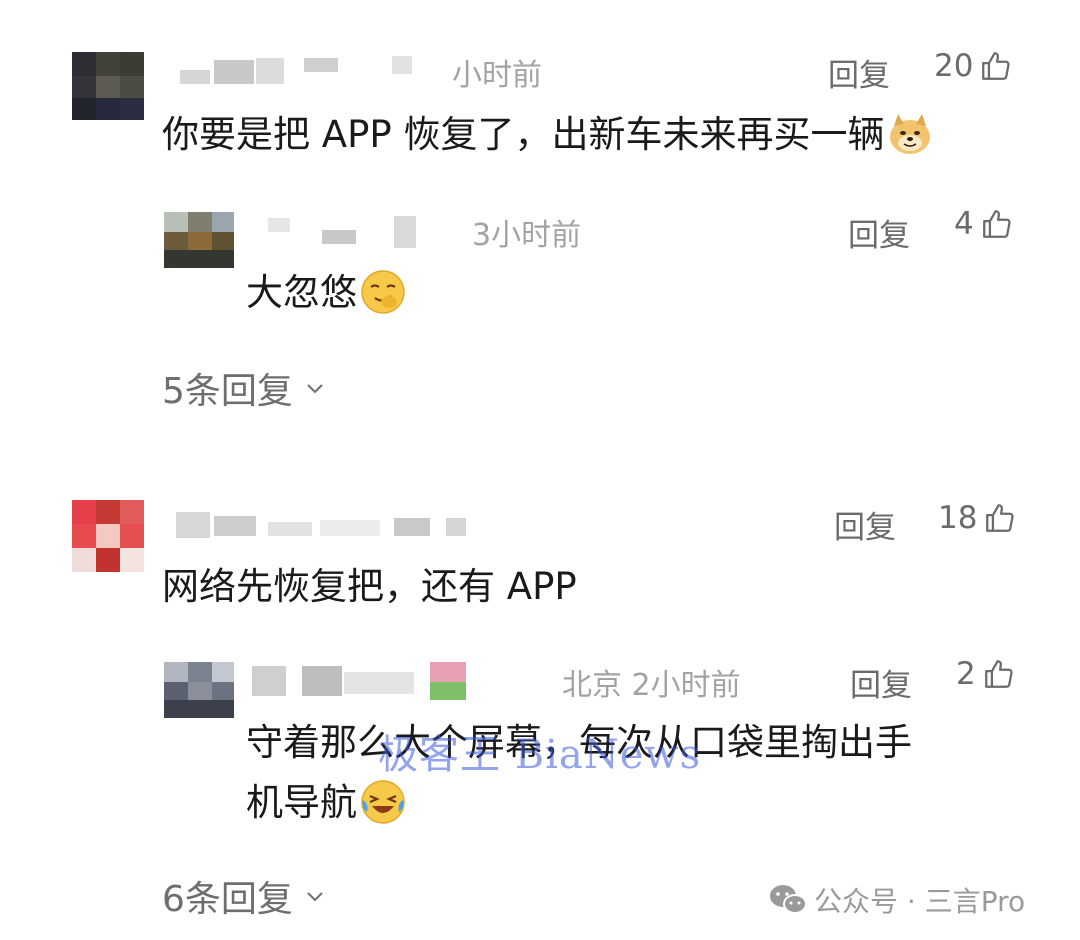 This screenshot has width=1080, height=940. I want to click on laugh-cry-emoji, so click(383, 801).